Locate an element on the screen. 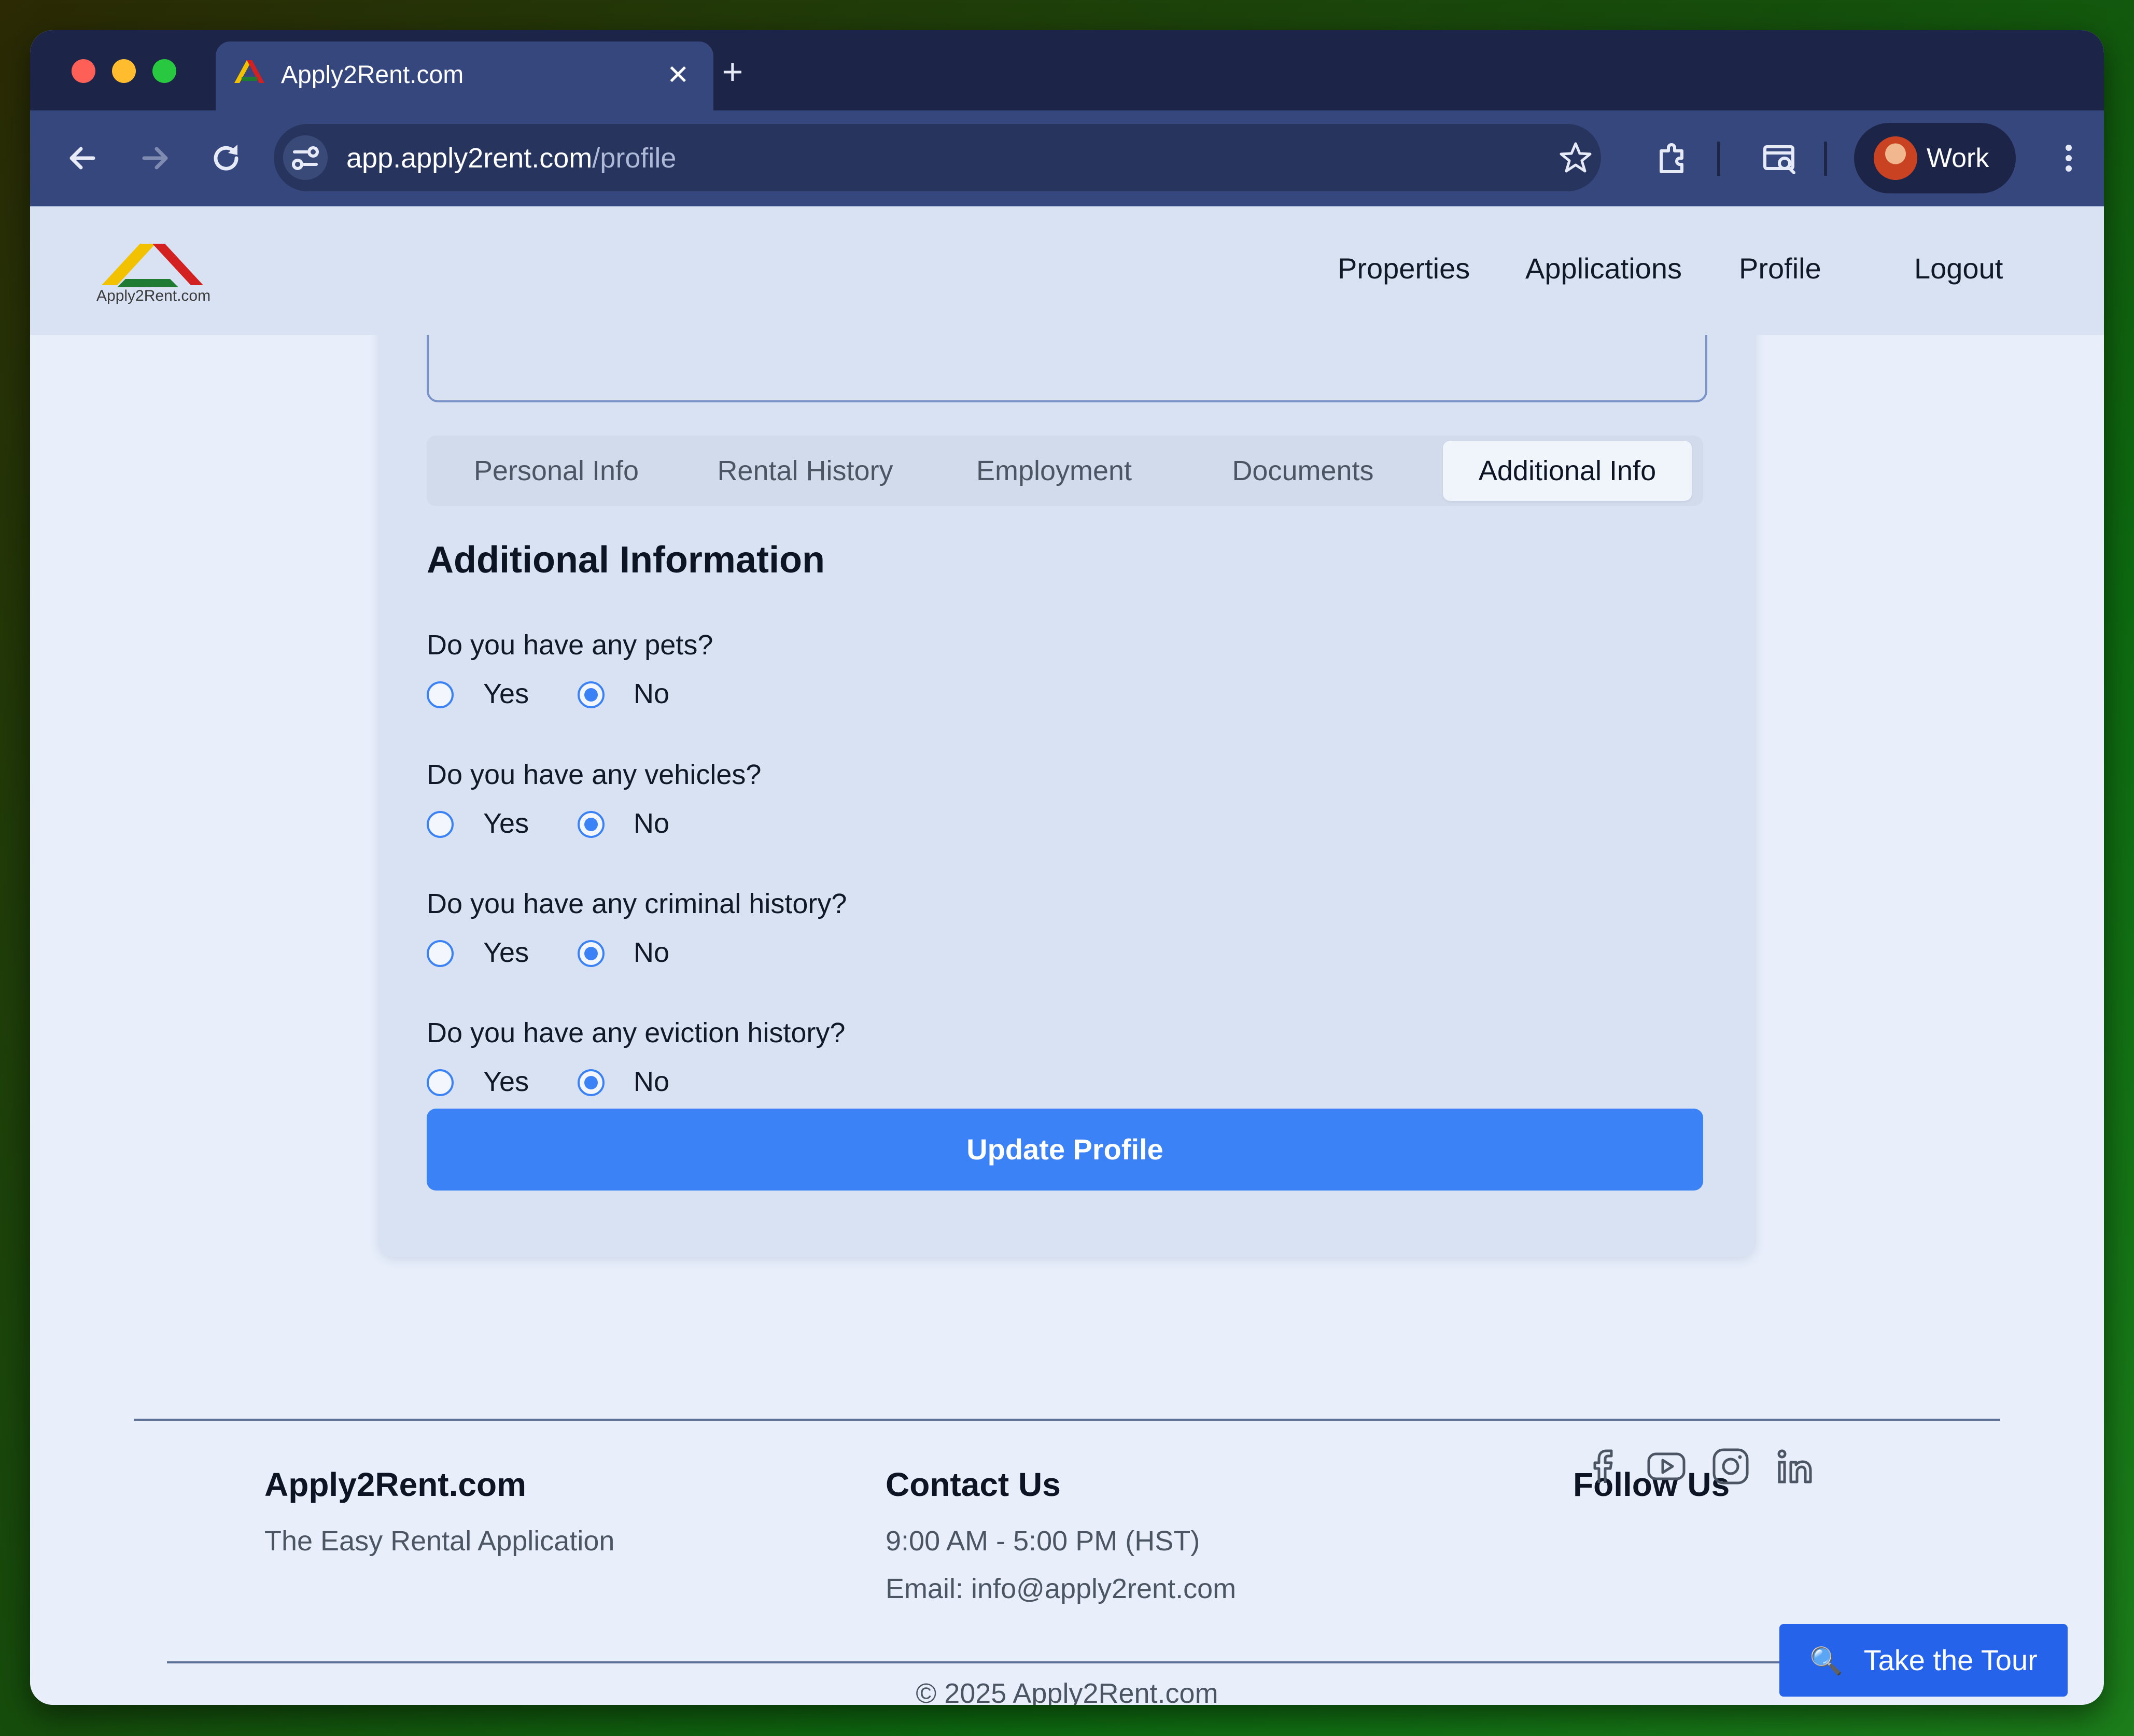  close-tab-icon: ✕ is located at coordinates (678, 75).